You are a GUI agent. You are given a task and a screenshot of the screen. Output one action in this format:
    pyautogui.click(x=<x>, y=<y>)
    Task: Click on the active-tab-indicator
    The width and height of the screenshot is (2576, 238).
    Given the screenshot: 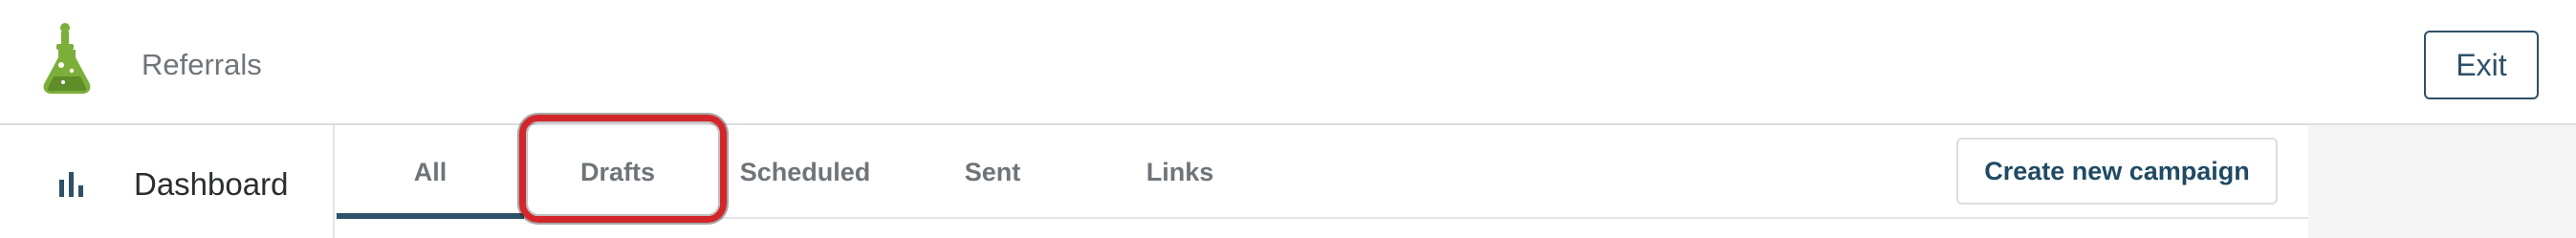 What is the action you would take?
    pyautogui.click(x=430, y=216)
    